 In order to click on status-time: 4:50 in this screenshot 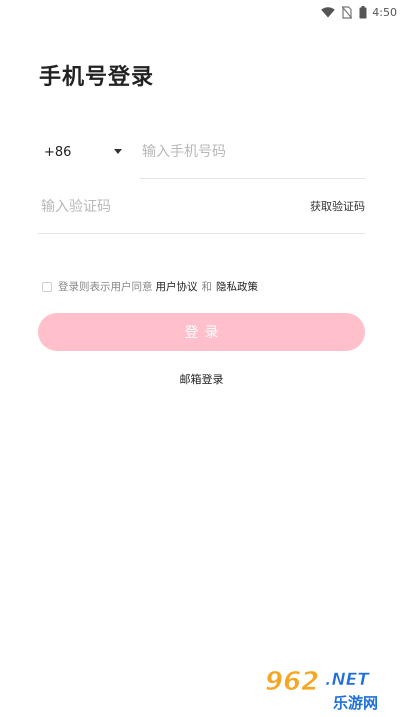, I will do `click(384, 12)`.